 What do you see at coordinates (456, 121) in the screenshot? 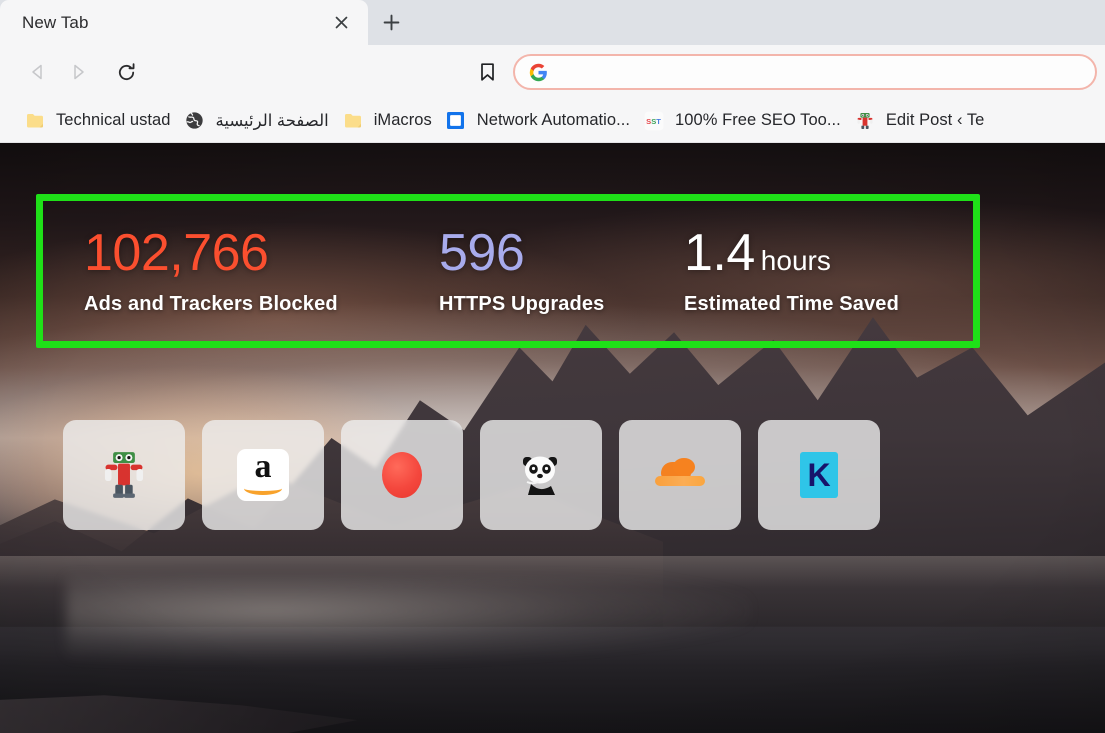
I see `blue-square-icon` at bounding box center [456, 121].